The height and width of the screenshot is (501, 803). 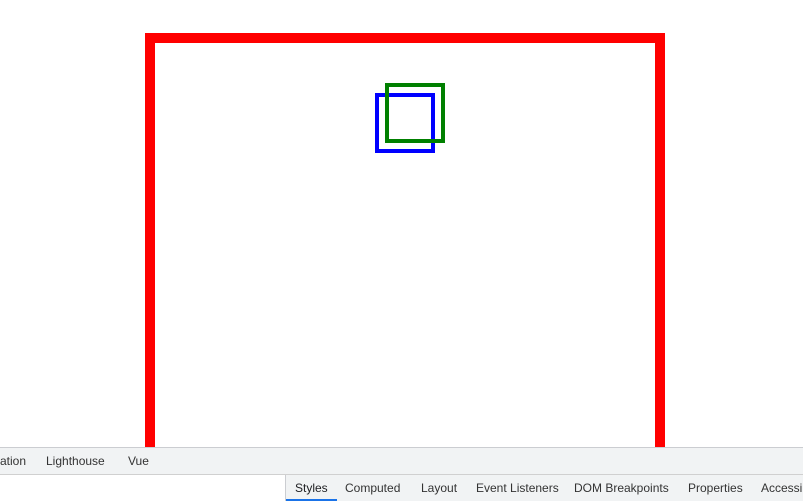 I want to click on tab-properties: Properties, so click(x=715, y=488).